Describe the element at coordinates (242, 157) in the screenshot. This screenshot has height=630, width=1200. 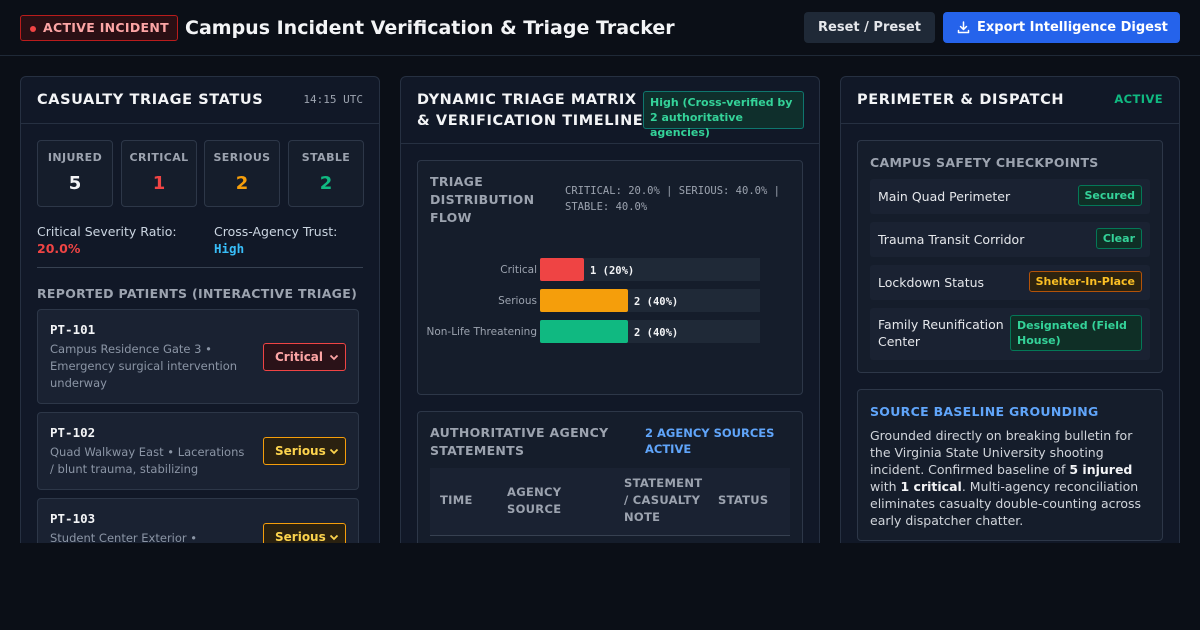
I see `stat-label: SERIOUS` at that location.